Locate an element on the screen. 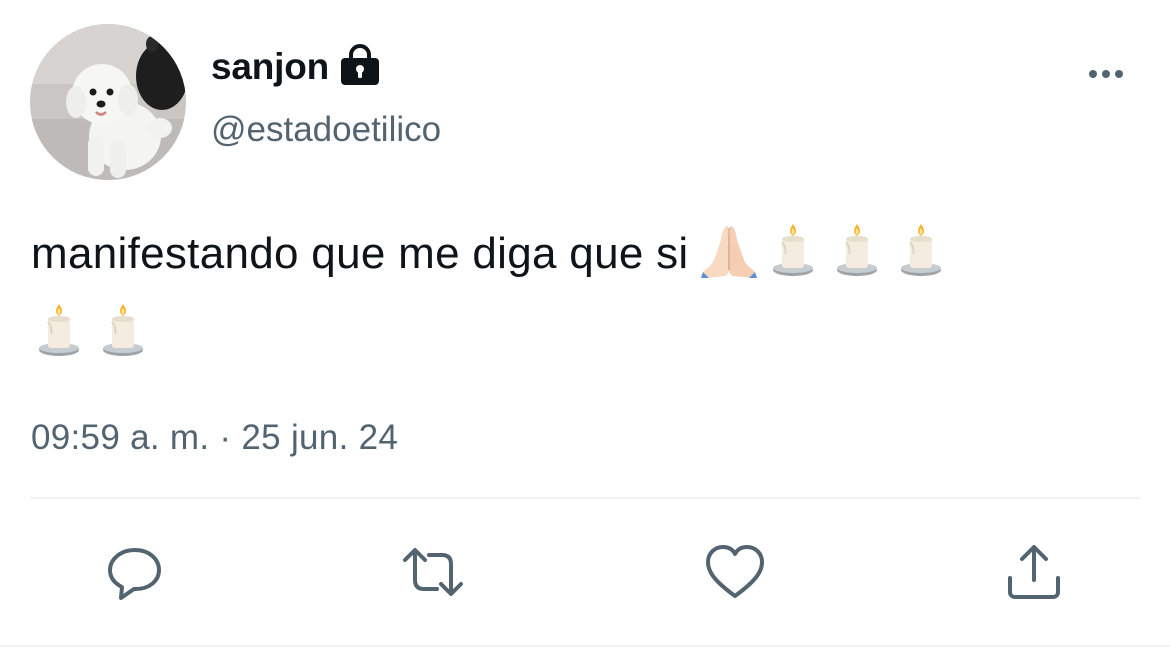 The width and height of the screenshot is (1170, 663). reply-icon is located at coordinates (134, 574).